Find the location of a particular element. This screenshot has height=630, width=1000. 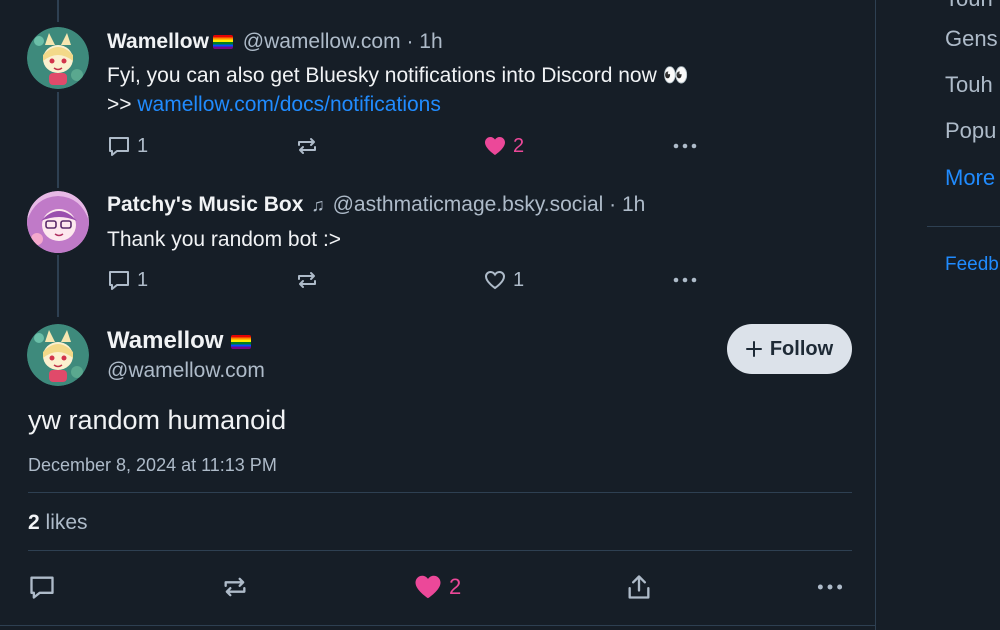

likes-summary: 2 likes is located at coordinates (58, 523).